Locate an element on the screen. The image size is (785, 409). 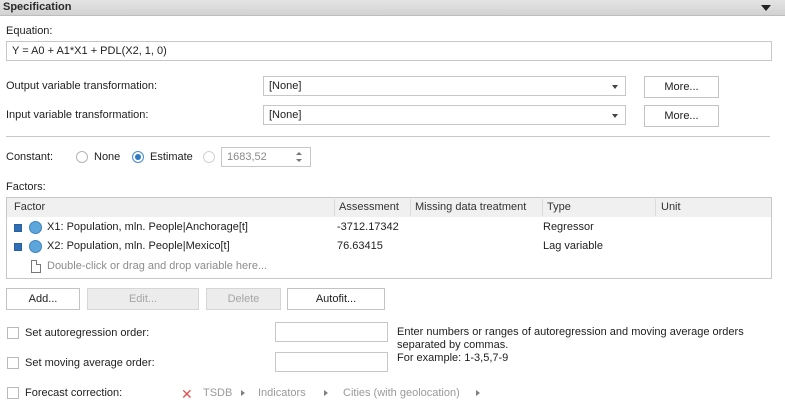
input-transform-select: [None] is located at coordinates (444, 115).